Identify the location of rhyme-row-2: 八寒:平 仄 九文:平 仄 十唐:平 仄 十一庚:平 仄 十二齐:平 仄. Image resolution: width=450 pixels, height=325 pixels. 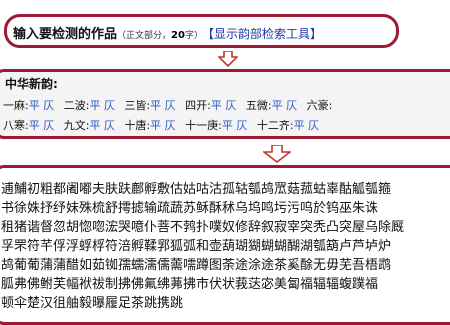
(164, 125).